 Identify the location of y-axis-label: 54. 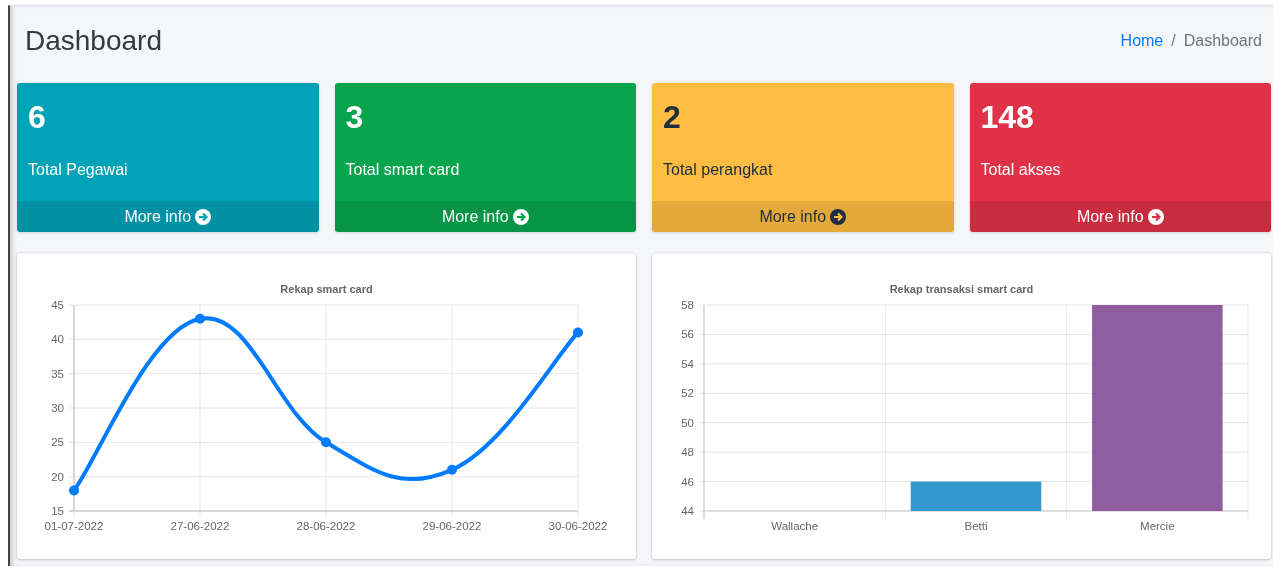
(687, 363).